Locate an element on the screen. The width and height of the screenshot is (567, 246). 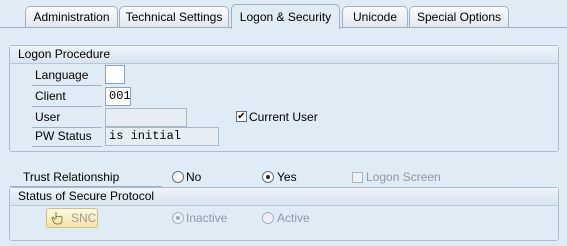
trust-relationship-label: Trust Relationship is located at coordinates (71, 177).